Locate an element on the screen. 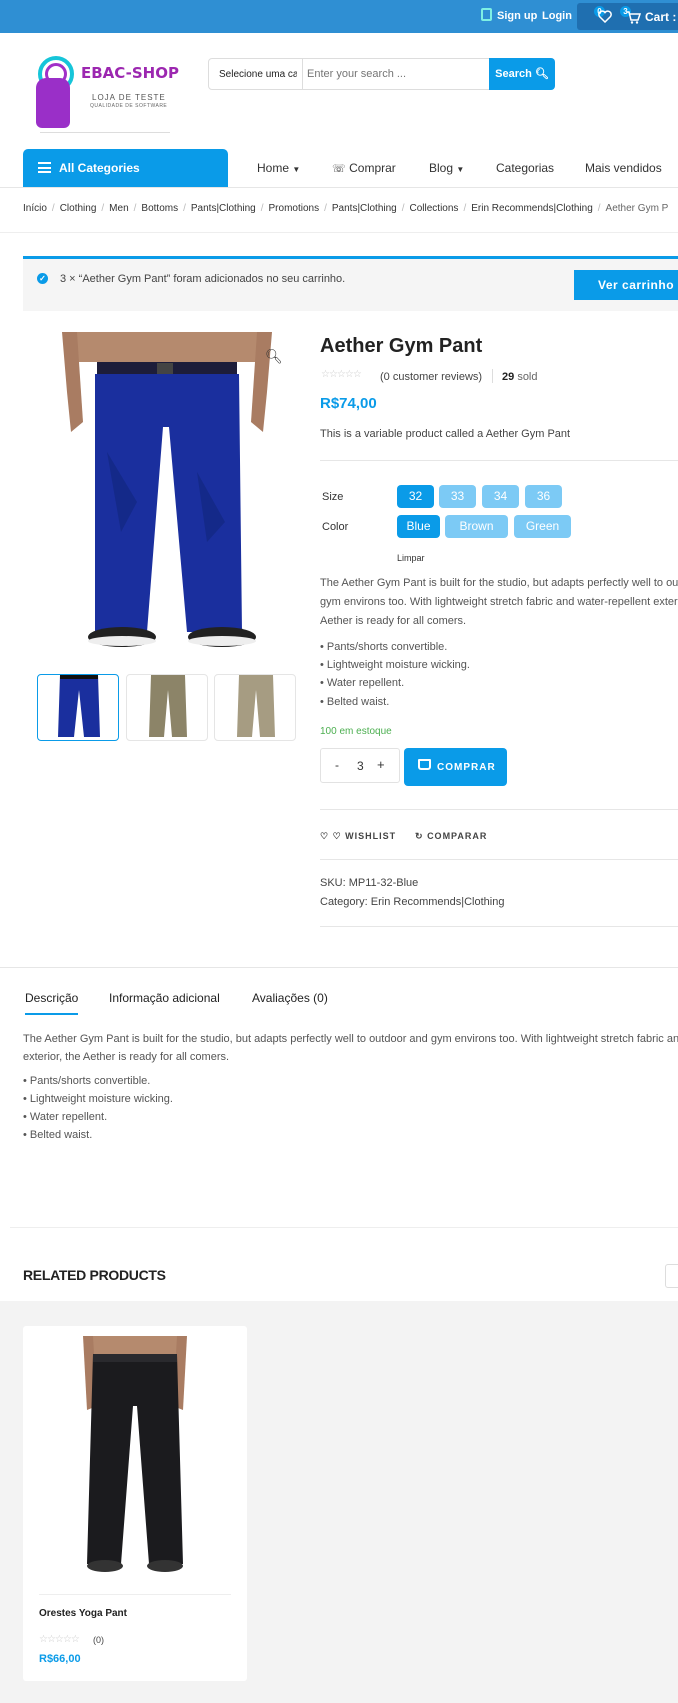 The width and height of the screenshot is (678, 1703). category-link: Erin Recommends|Clothing is located at coordinates (438, 902).